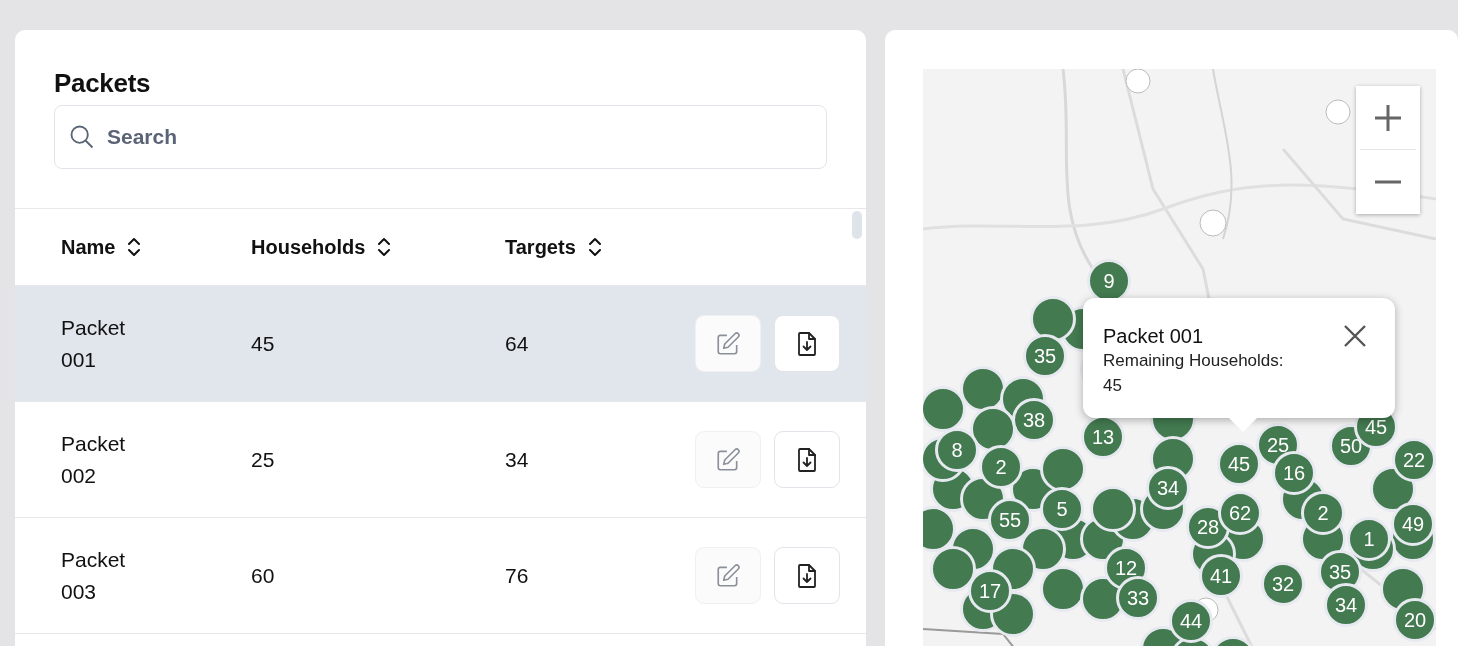 Image resolution: width=1458 pixels, height=646 pixels. Describe the element at coordinates (94, 575) in the screenshot. I see `table-cell-text: Packet 003` at that location.